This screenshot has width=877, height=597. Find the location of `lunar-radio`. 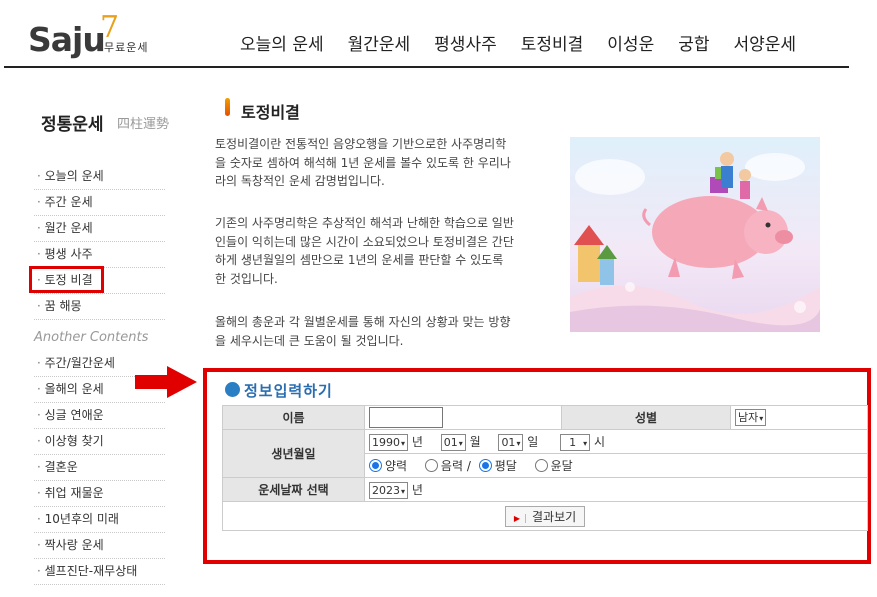

lunar-radio is located at coordinates (431, 465).